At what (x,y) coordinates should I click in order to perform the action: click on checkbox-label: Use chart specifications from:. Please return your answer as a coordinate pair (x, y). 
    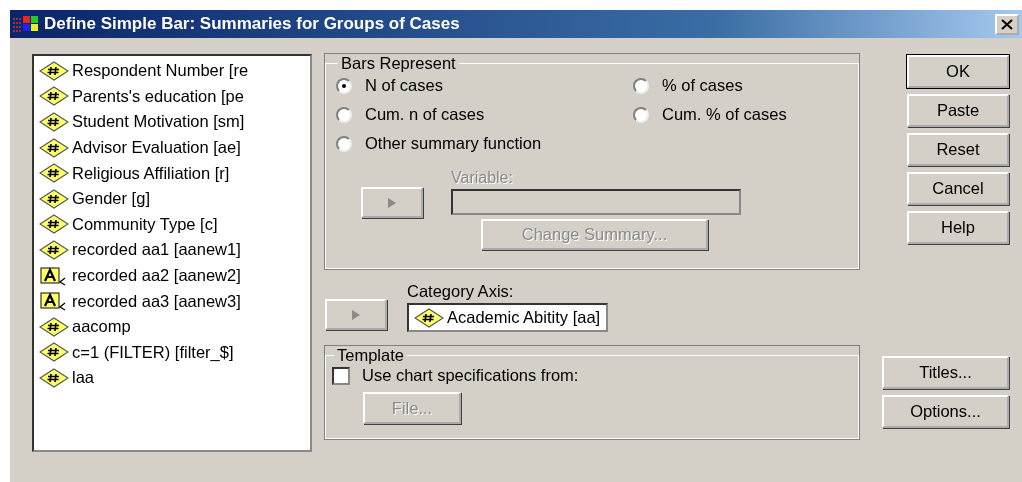
    Looking at the image, I should click on (470, 375).